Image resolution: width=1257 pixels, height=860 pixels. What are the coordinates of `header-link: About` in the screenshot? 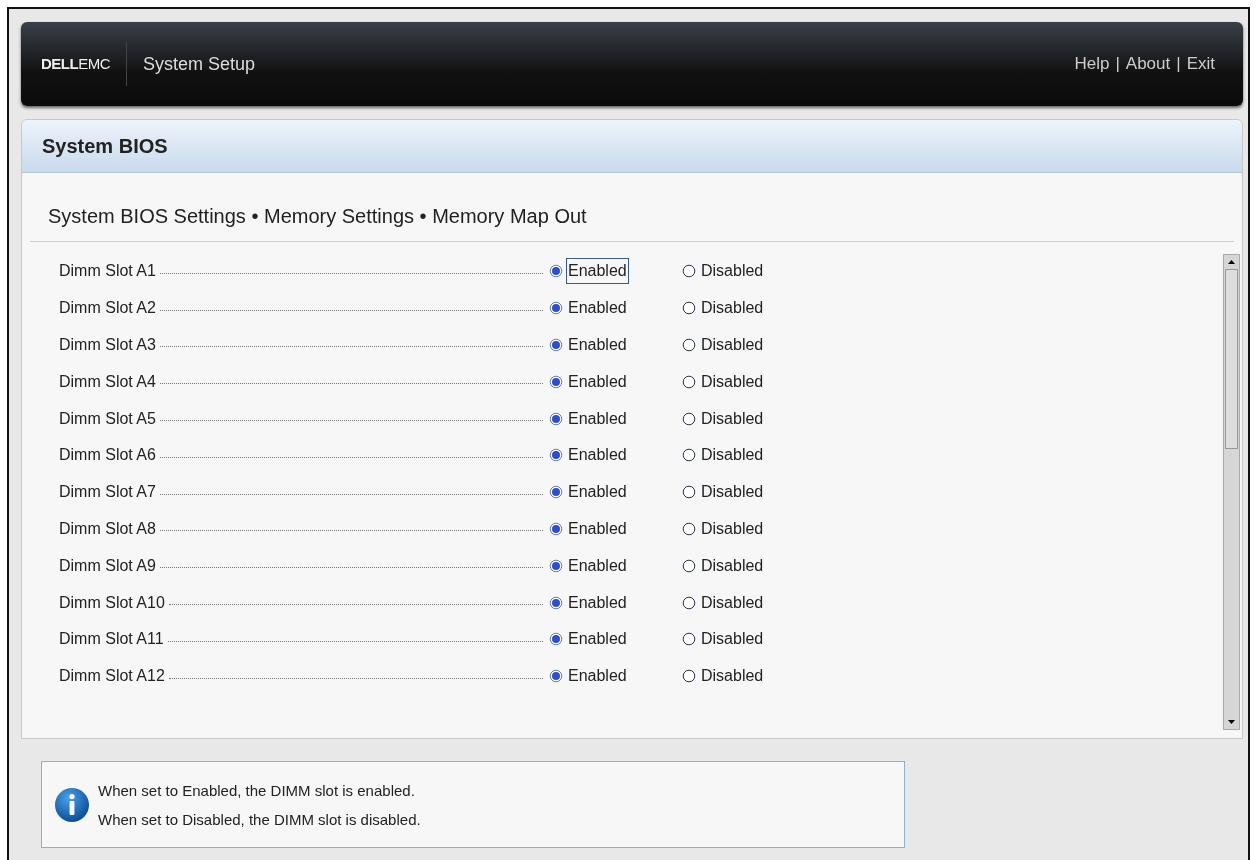 It's located at (1148, 64).